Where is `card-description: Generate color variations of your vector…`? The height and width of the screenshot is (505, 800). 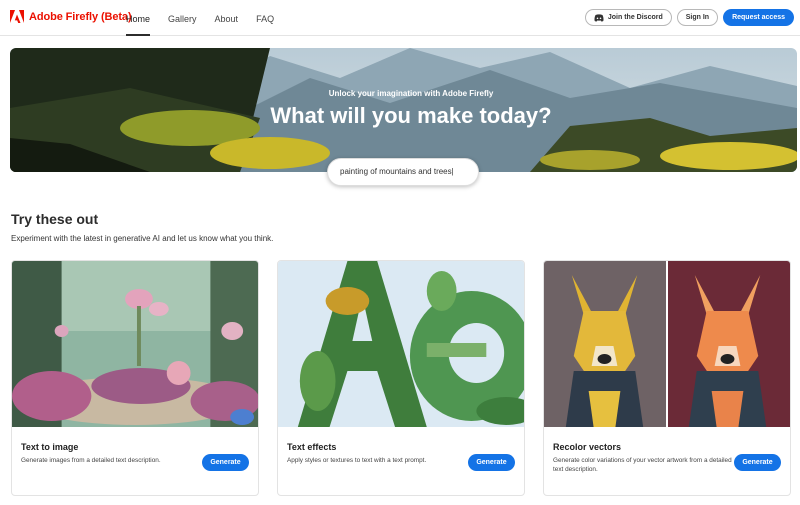
card-description: Generate color variations of your vector… is located at coordinates (642, 465).